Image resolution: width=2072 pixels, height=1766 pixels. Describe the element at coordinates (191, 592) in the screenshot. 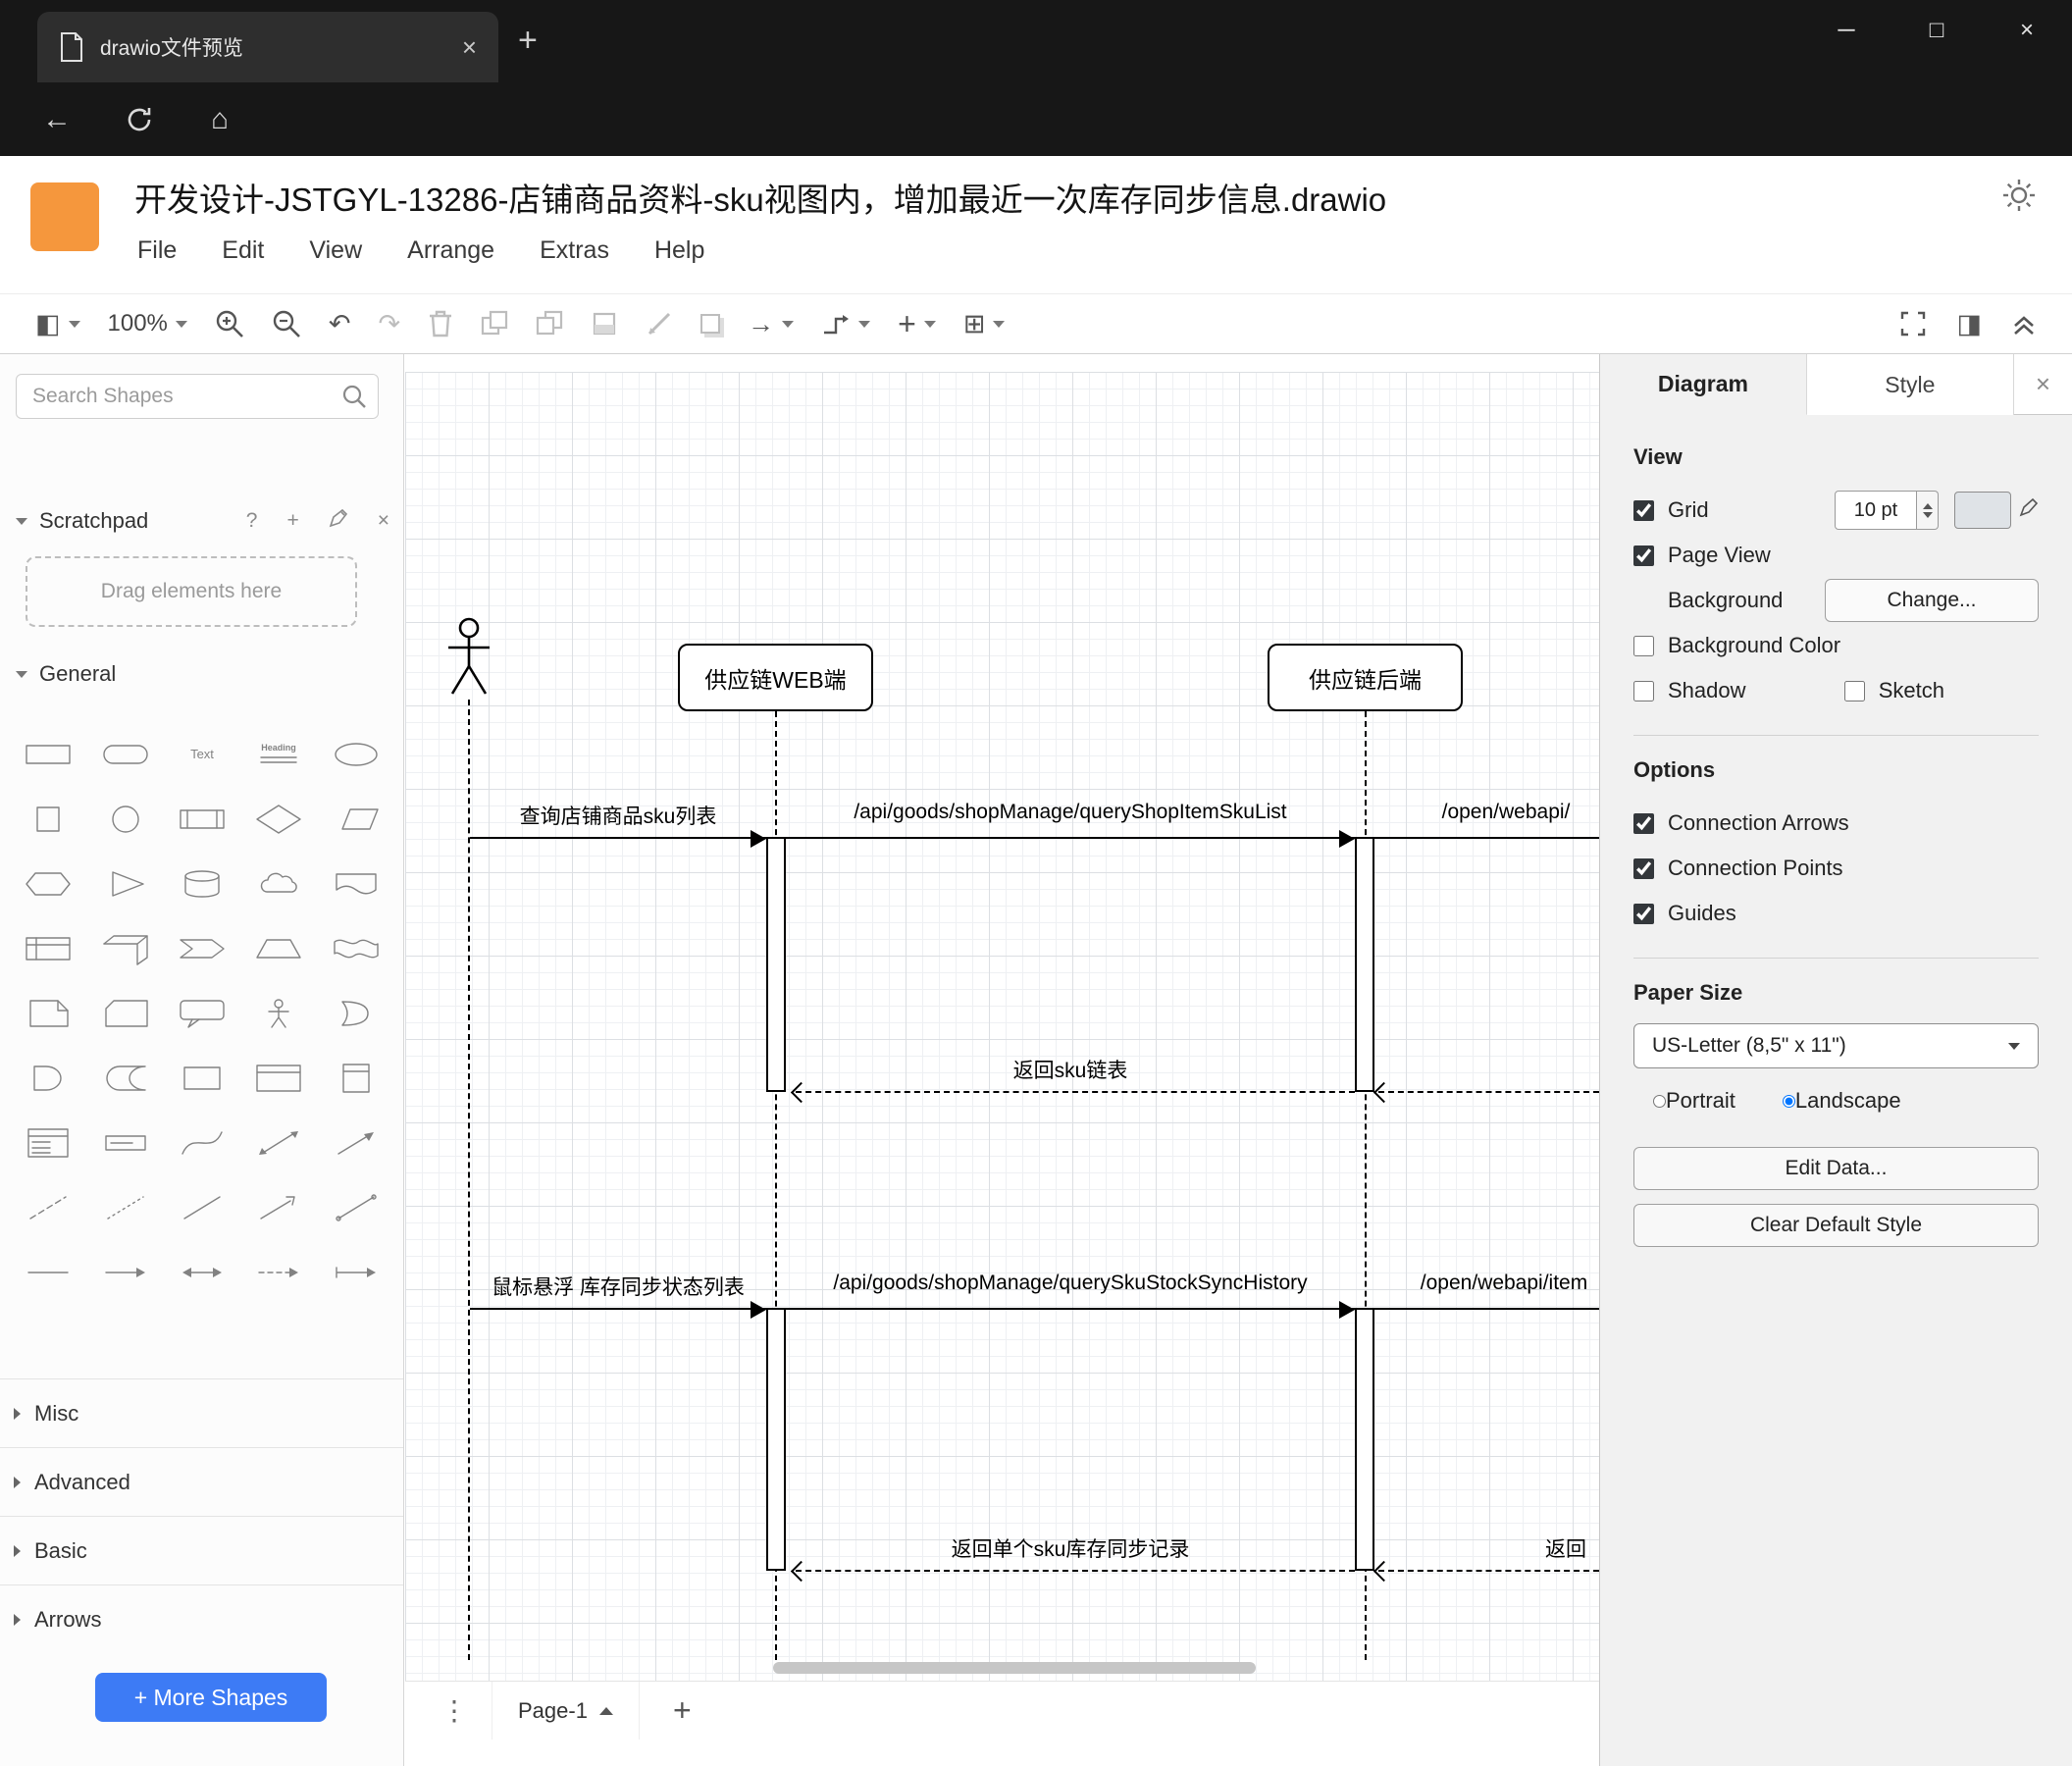

I see `scratchpad-dropzone: Drag elements here` at that location.